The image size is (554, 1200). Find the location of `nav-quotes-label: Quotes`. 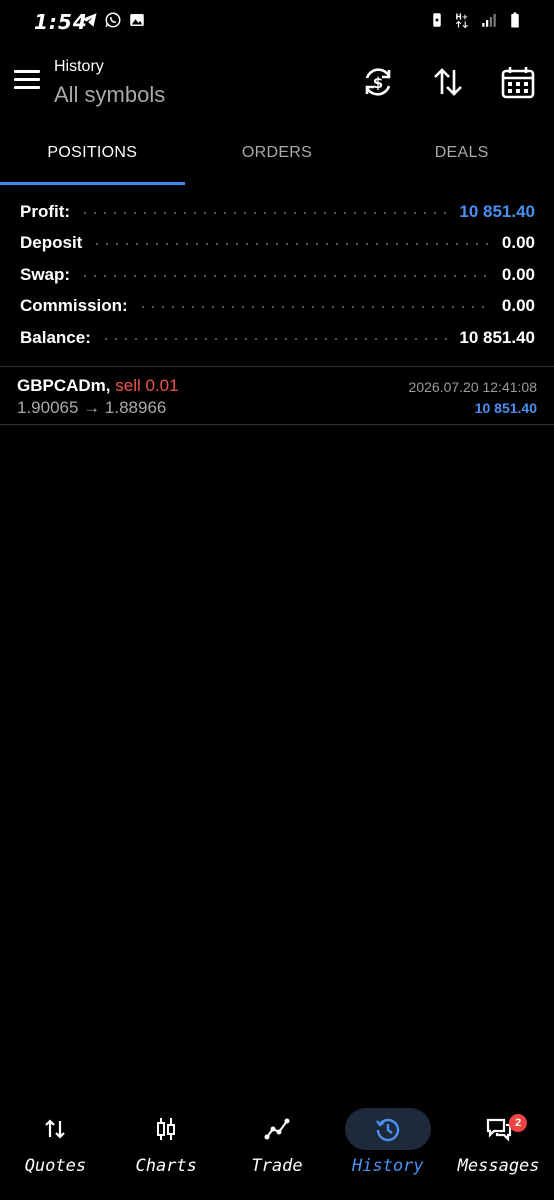

nav-quotes-label: Quotes is located at coordinates (55, 1166).